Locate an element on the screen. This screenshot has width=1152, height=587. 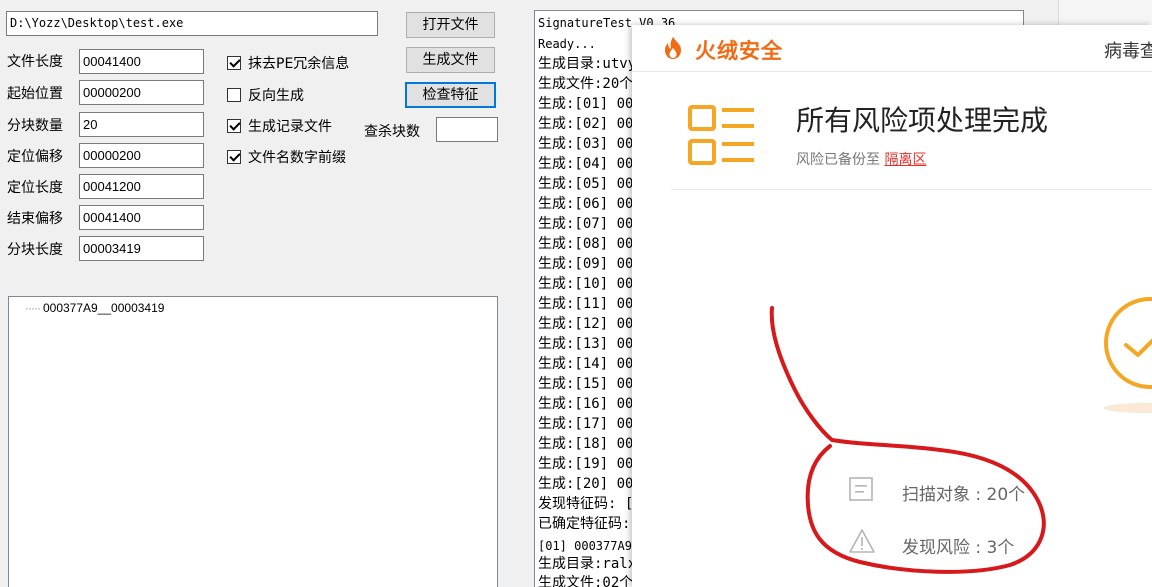
block-count-input: 20 is located at coordinates (141, 124).